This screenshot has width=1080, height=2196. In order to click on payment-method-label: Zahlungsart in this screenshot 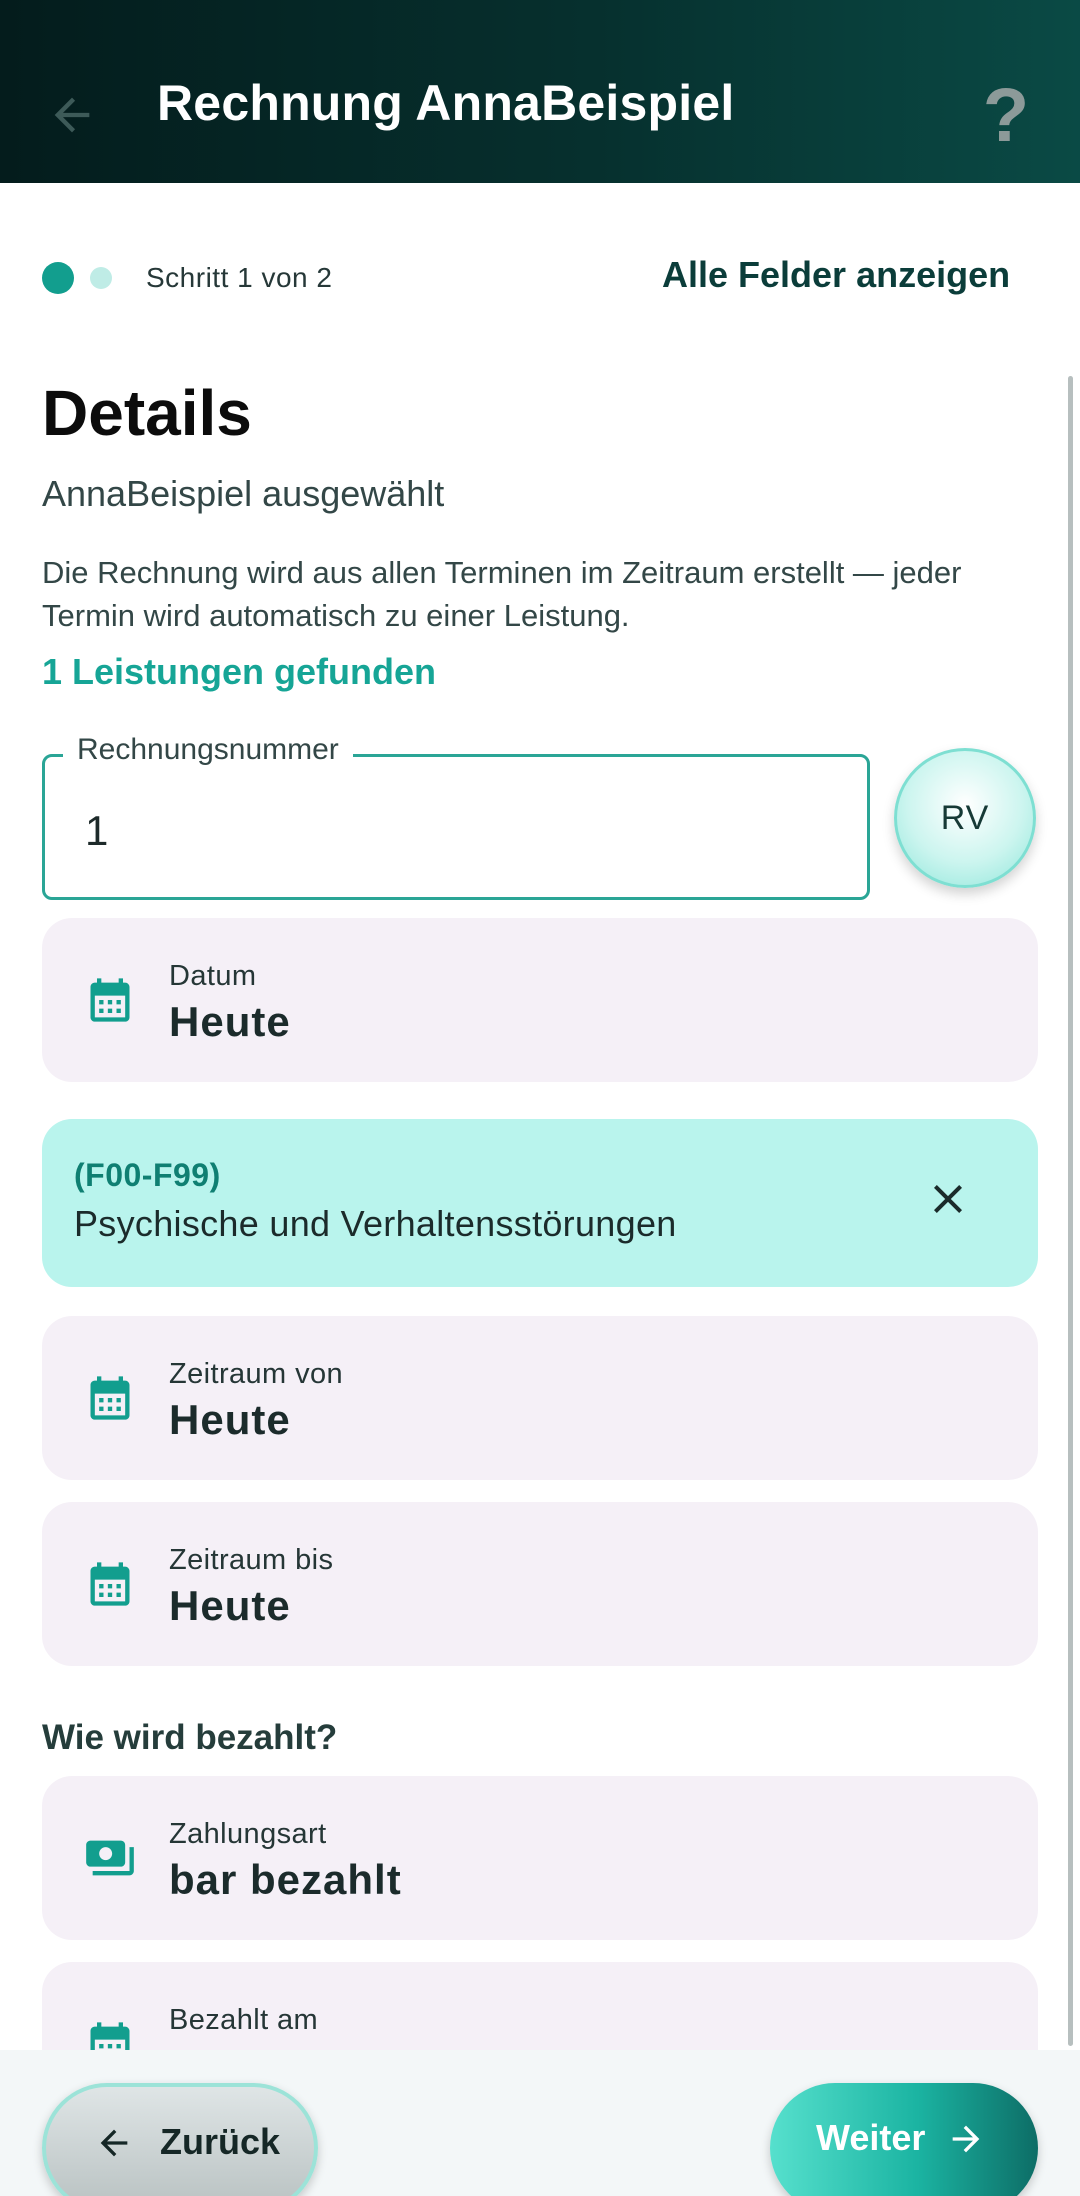, I will do `click(248, 1834)`.